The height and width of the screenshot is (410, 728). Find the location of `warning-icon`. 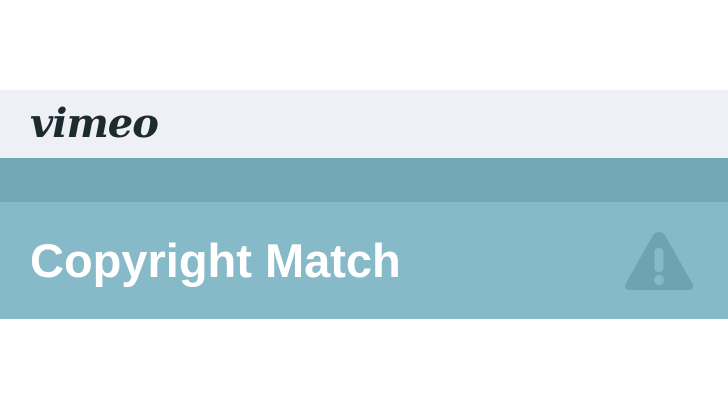

warning-icon is located at coordinates (659, 261).